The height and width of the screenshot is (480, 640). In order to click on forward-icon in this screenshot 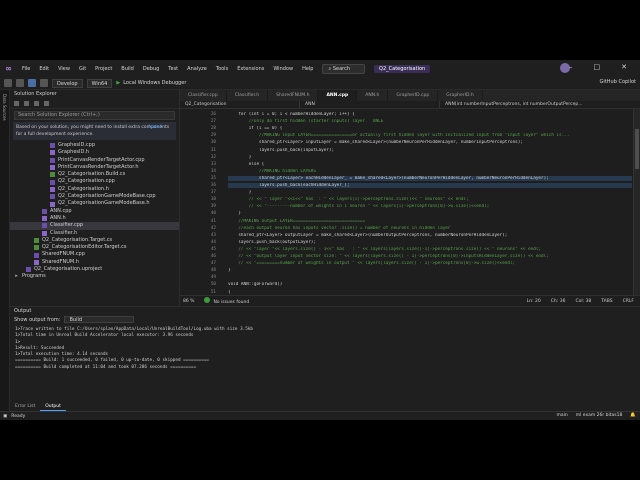, I will do `click(20, 83)`.